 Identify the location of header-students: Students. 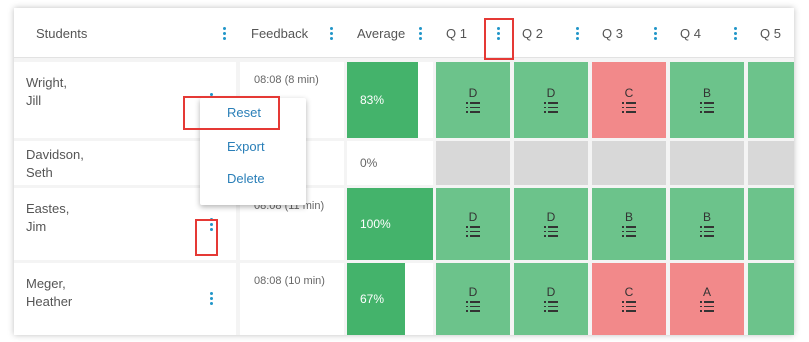
(61, 33).